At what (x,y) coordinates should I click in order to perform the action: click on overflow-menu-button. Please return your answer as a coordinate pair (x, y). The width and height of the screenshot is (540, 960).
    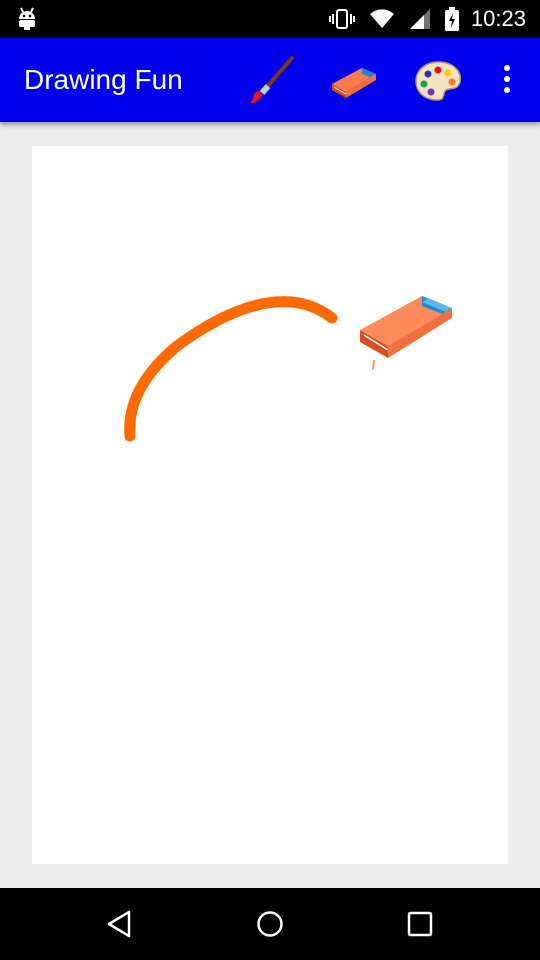
    Looking at the image, I should click on (507, 80).